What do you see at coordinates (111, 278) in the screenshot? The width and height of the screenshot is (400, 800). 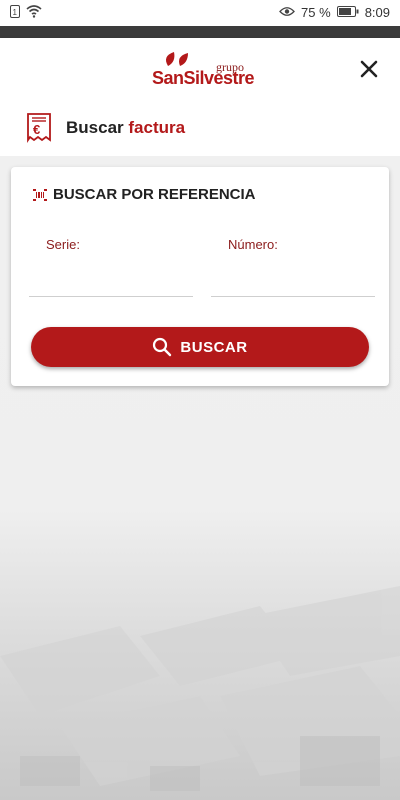 I see `serie-input` at bounding box center [111, 278].